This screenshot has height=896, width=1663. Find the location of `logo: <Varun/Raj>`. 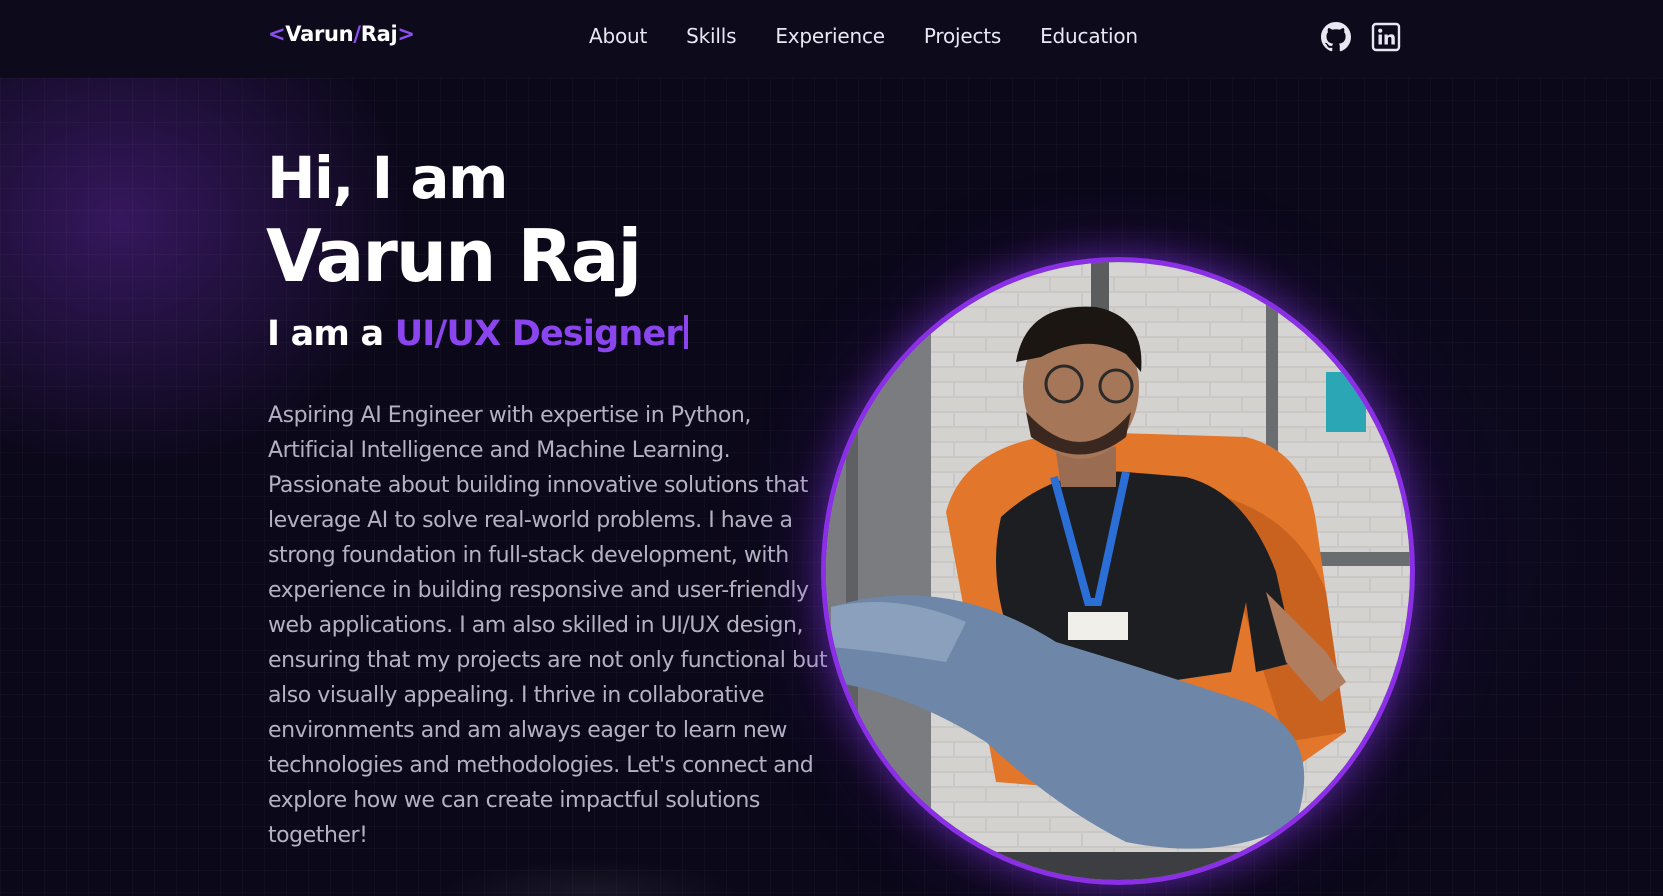

logo: <Varun/Raj> is located at coordinates (341, 34).